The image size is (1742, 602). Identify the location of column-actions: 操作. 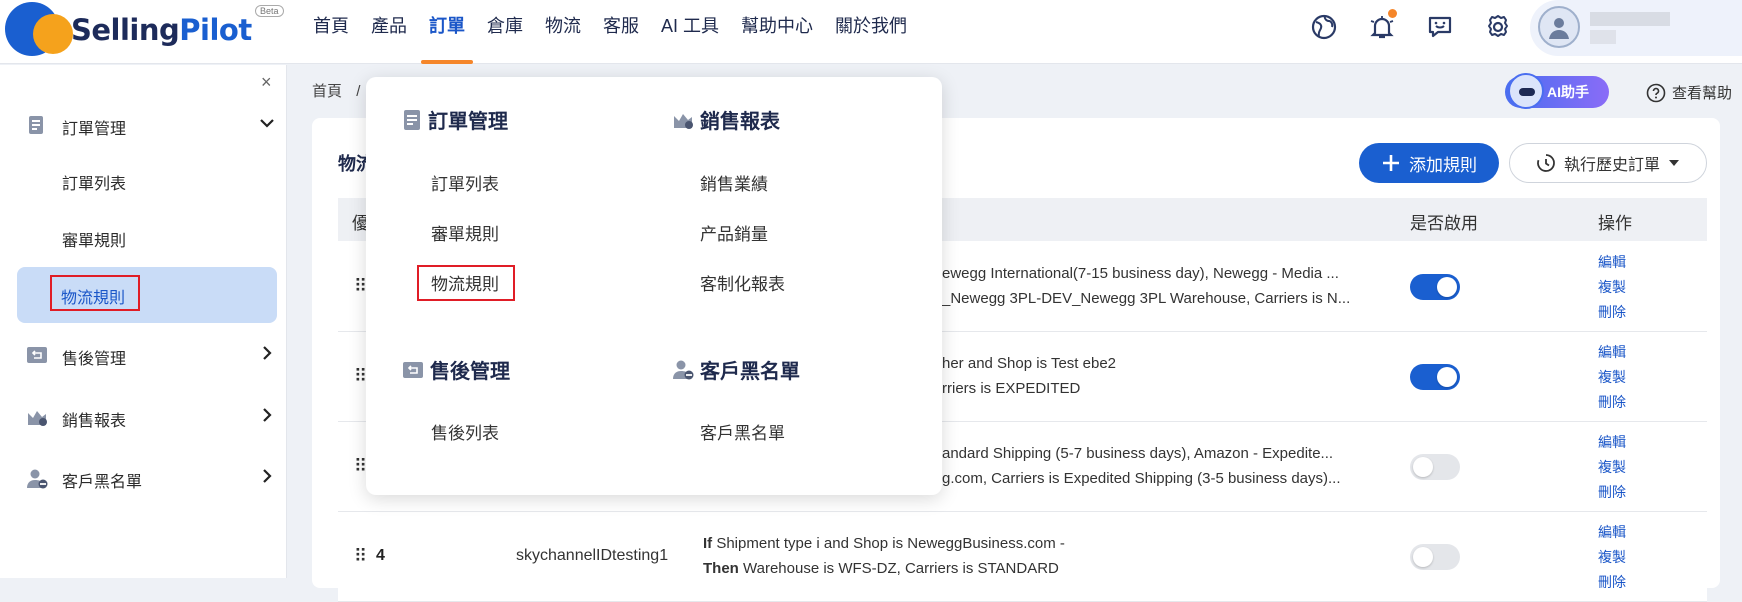
(1615, 223).